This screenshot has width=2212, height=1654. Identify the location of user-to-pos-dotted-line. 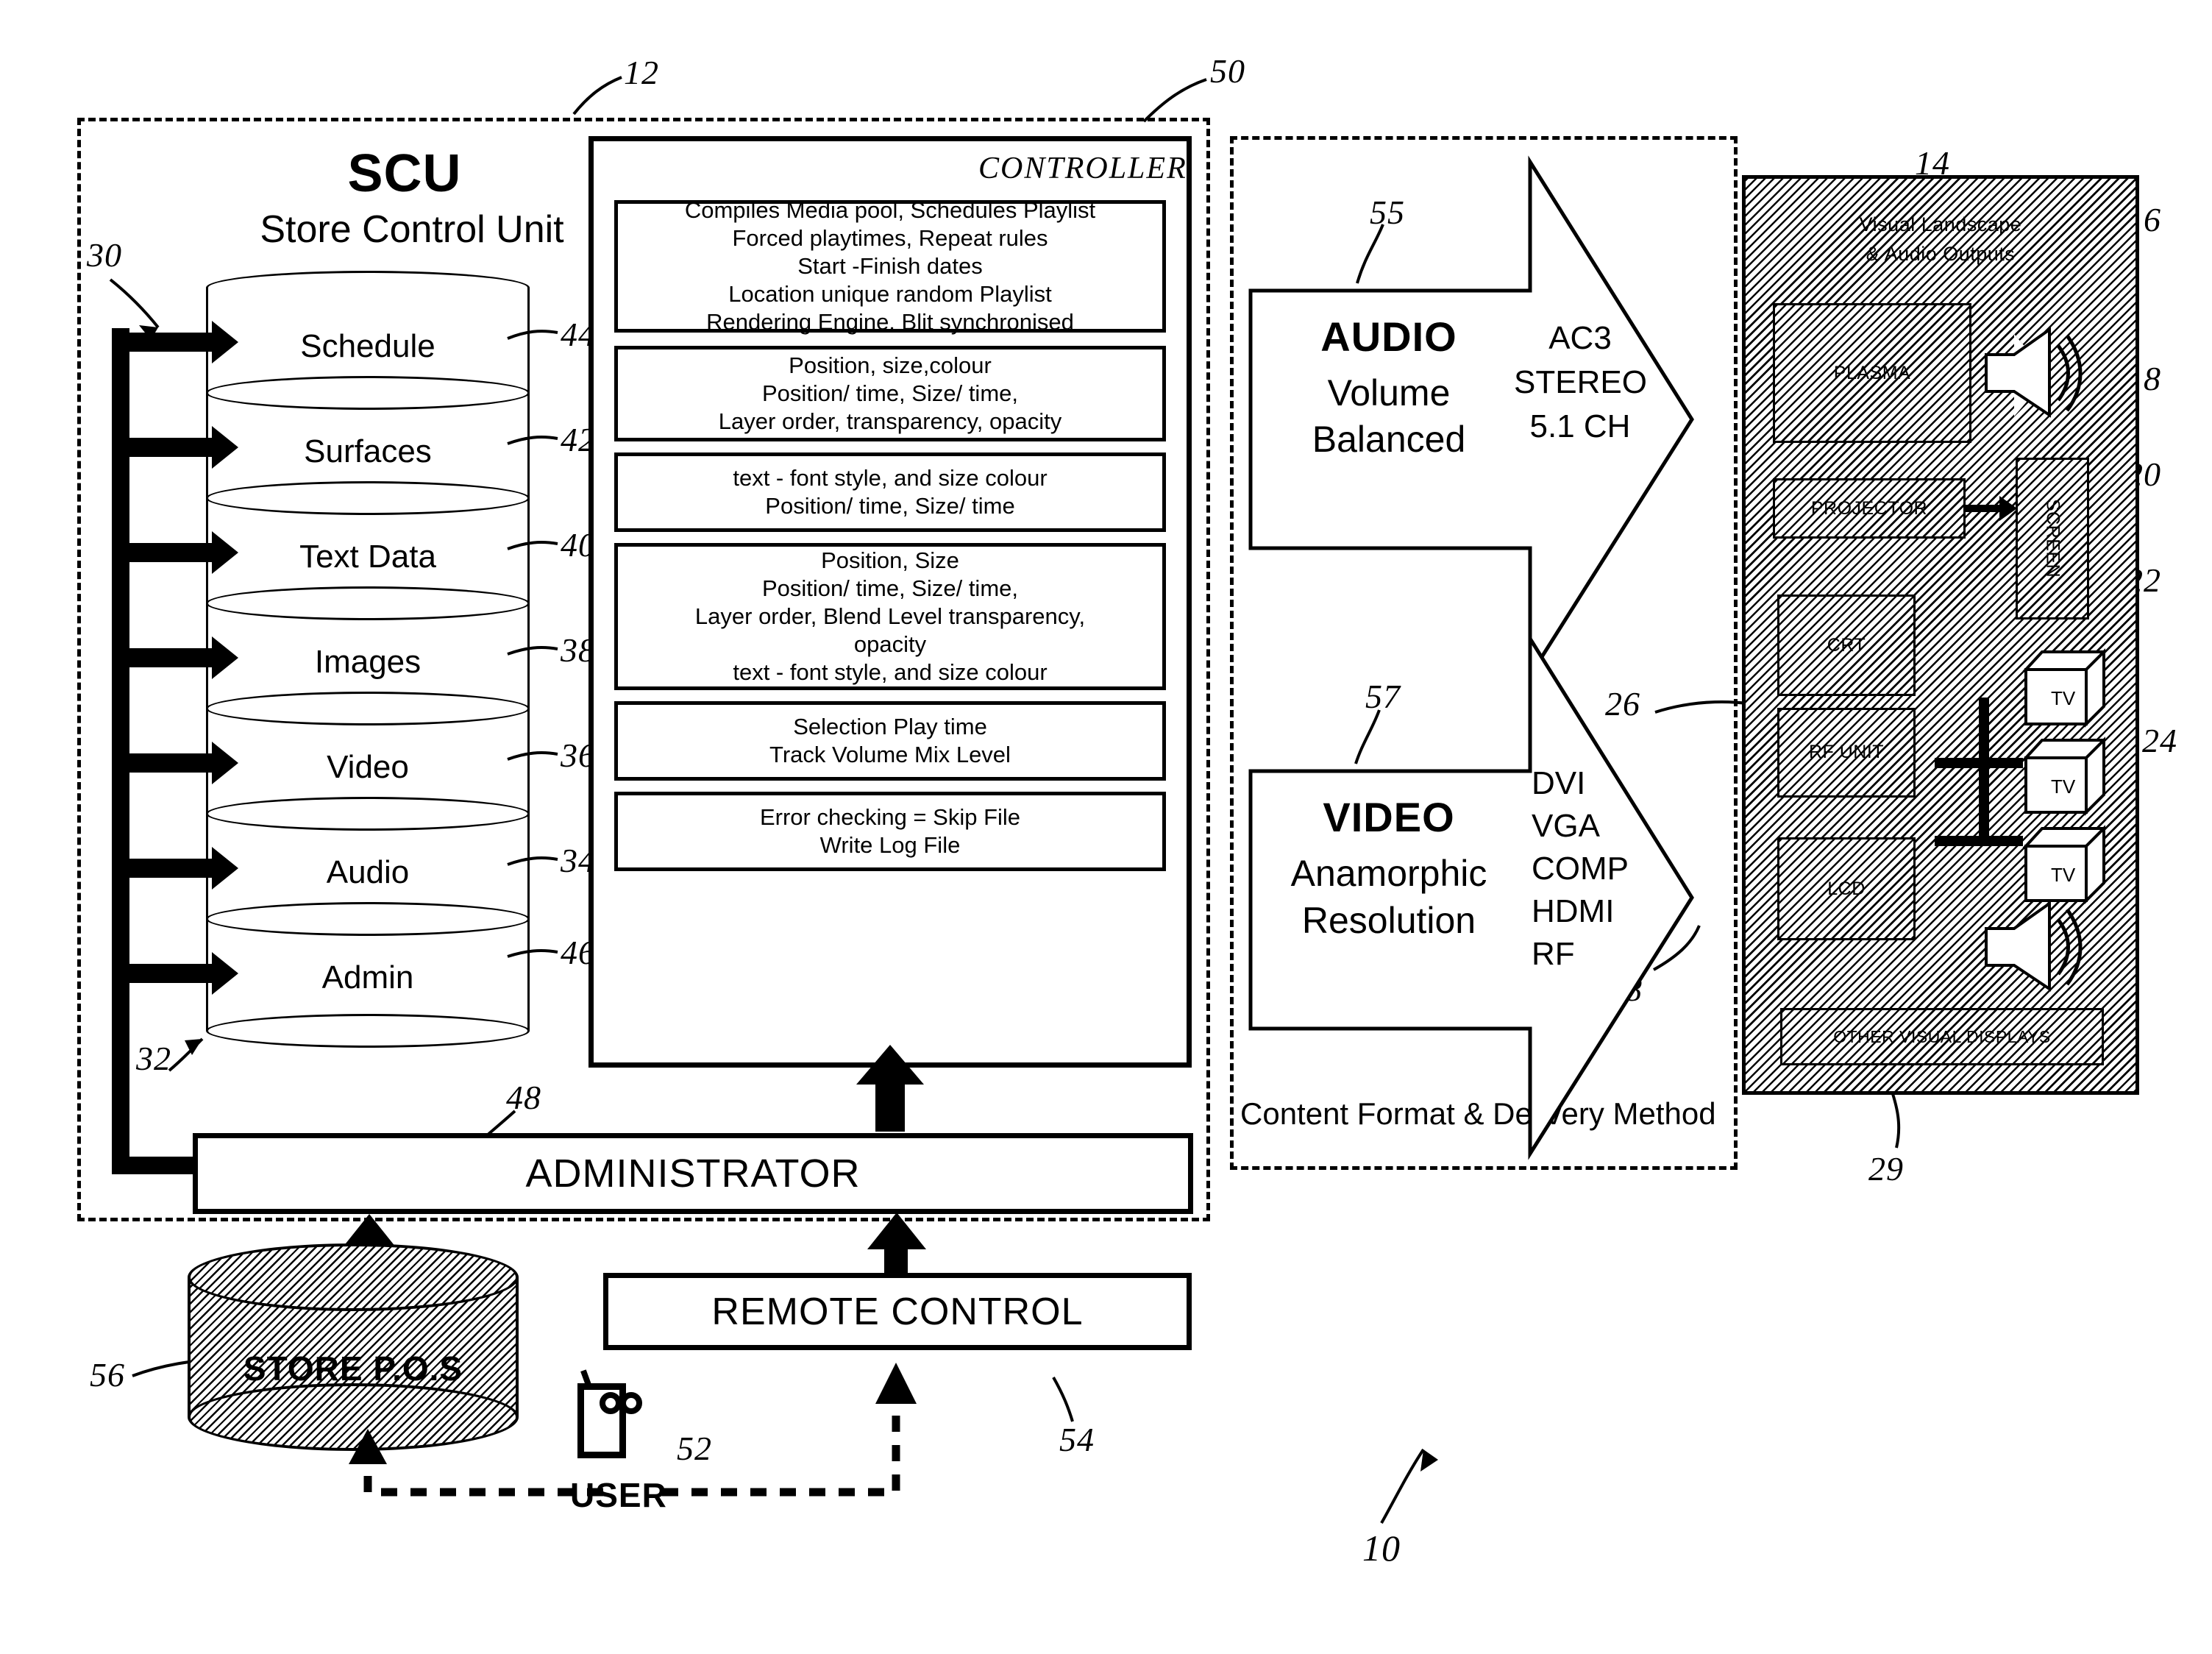
(483, 1480).